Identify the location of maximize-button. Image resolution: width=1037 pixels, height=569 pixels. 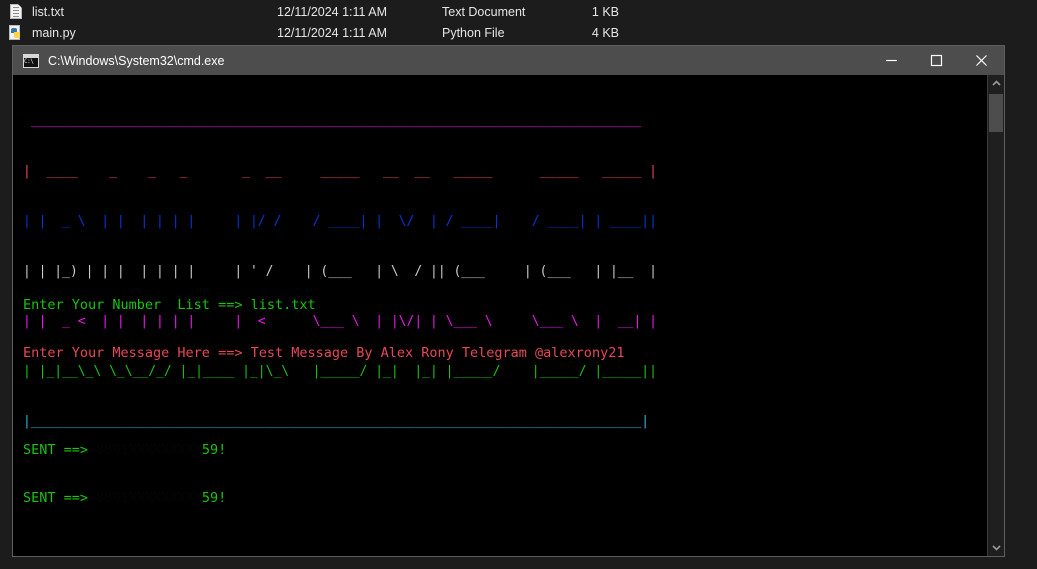
(936, 60).